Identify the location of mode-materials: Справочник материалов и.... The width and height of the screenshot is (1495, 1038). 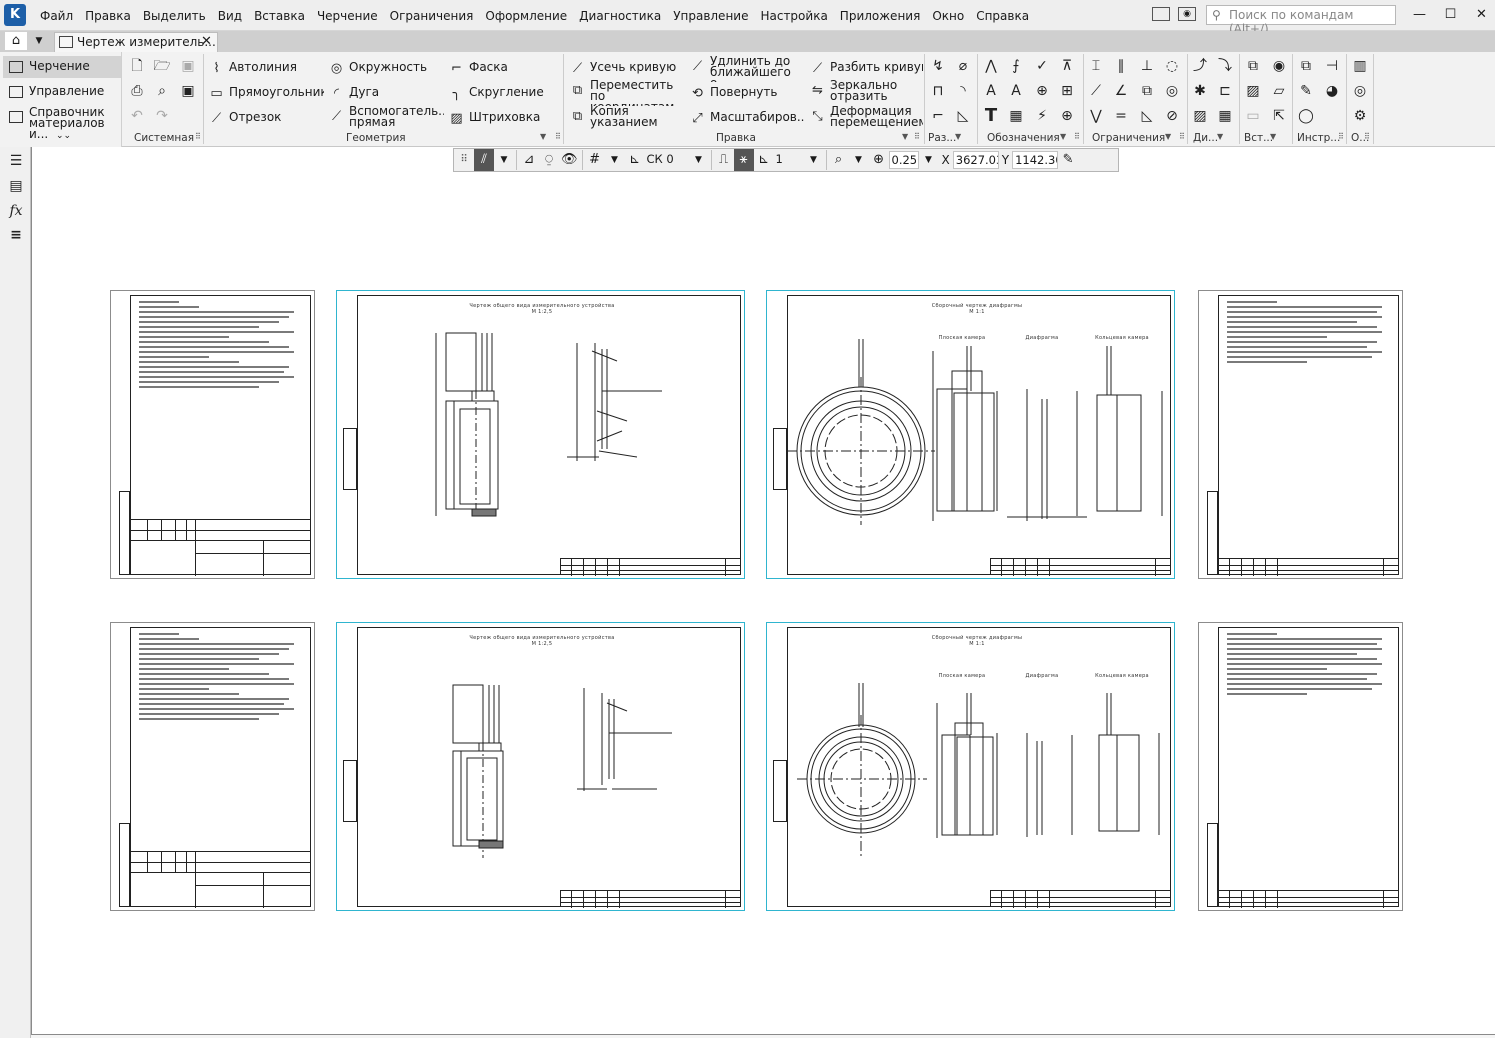
(62, 123).